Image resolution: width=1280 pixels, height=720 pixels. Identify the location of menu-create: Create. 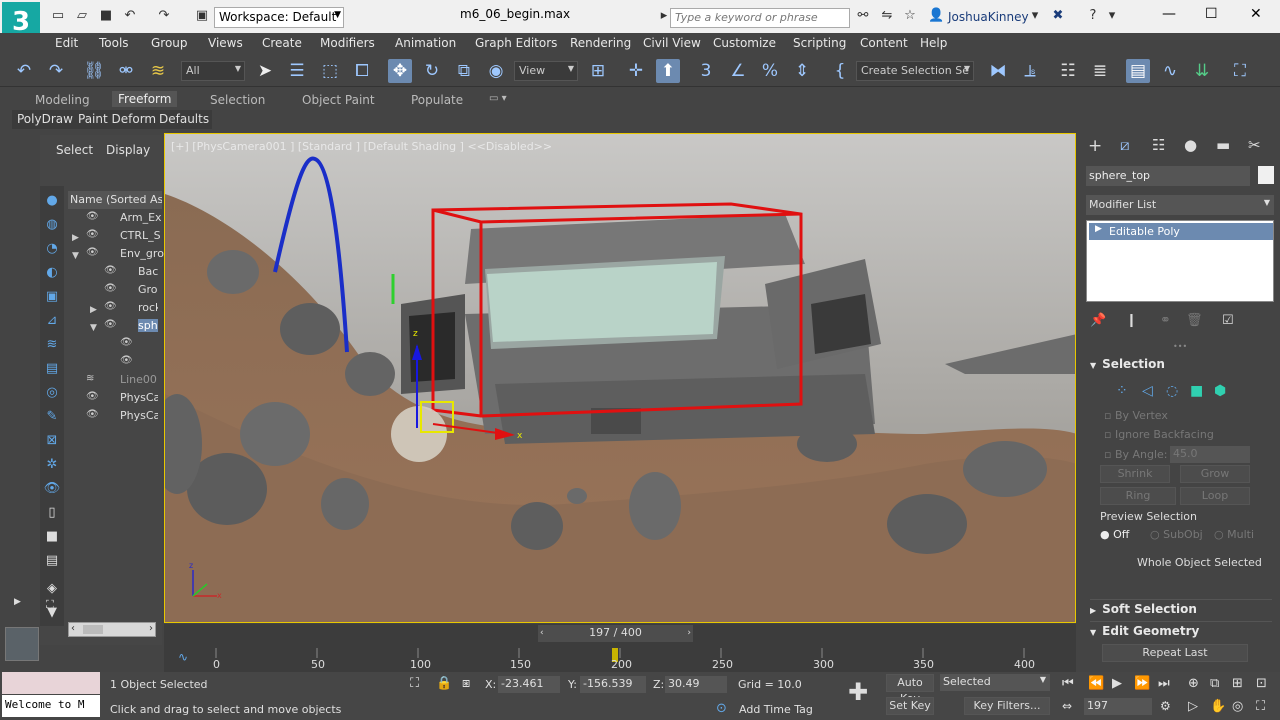
(282, 43).